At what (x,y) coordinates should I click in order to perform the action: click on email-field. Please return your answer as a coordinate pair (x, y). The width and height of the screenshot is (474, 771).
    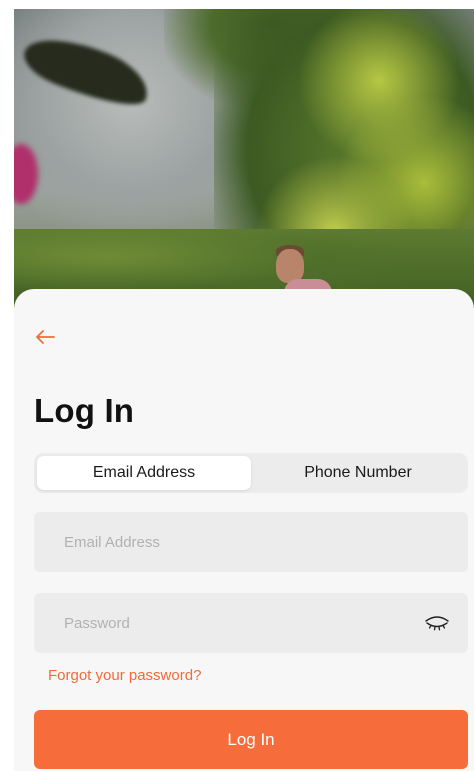
    Looking at the image, I should click on (251, 542).